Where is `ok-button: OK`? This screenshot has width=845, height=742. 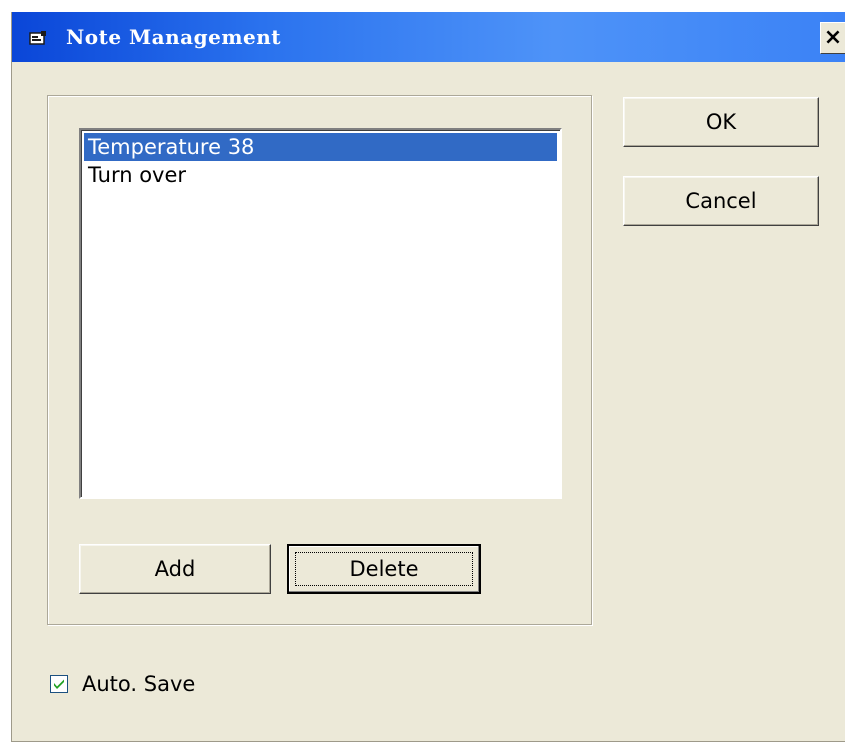
ok-button: OK is located at coordinates (721, 122).